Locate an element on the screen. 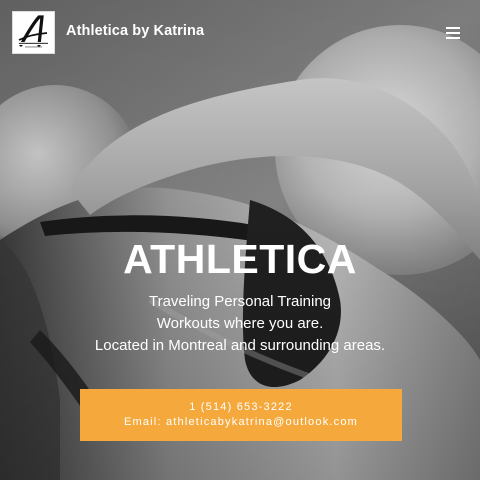  logo-a-icon is located at coordinates (33, 31).